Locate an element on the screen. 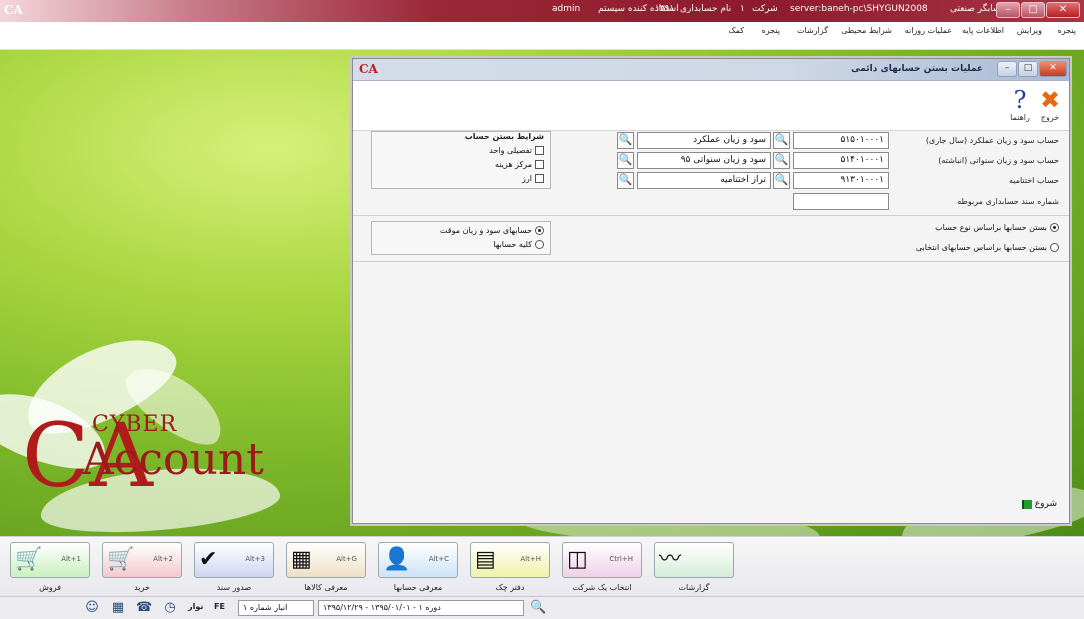 This screenshot has width=1084, height=619. company-icon: ◫ is located at coordinates (577, 559).